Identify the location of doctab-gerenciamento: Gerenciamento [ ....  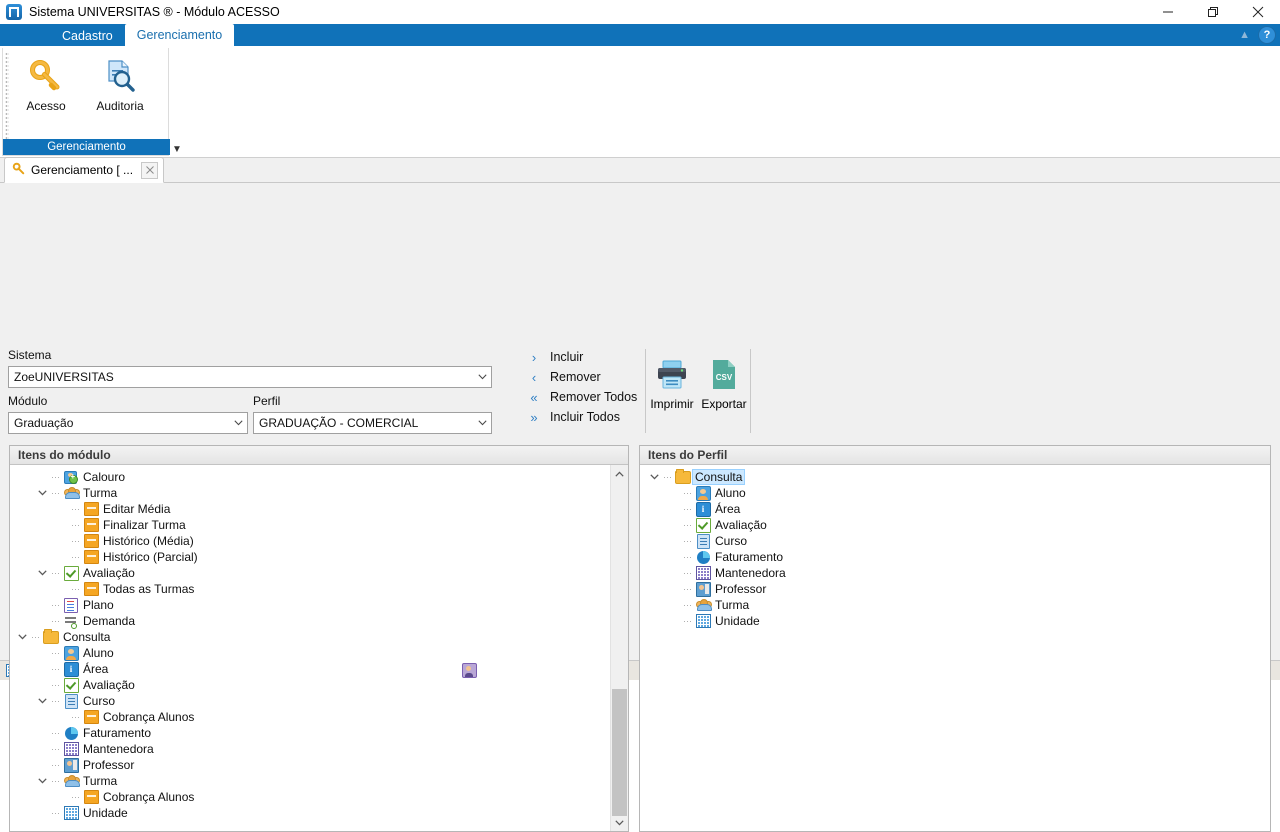
(84, 170).